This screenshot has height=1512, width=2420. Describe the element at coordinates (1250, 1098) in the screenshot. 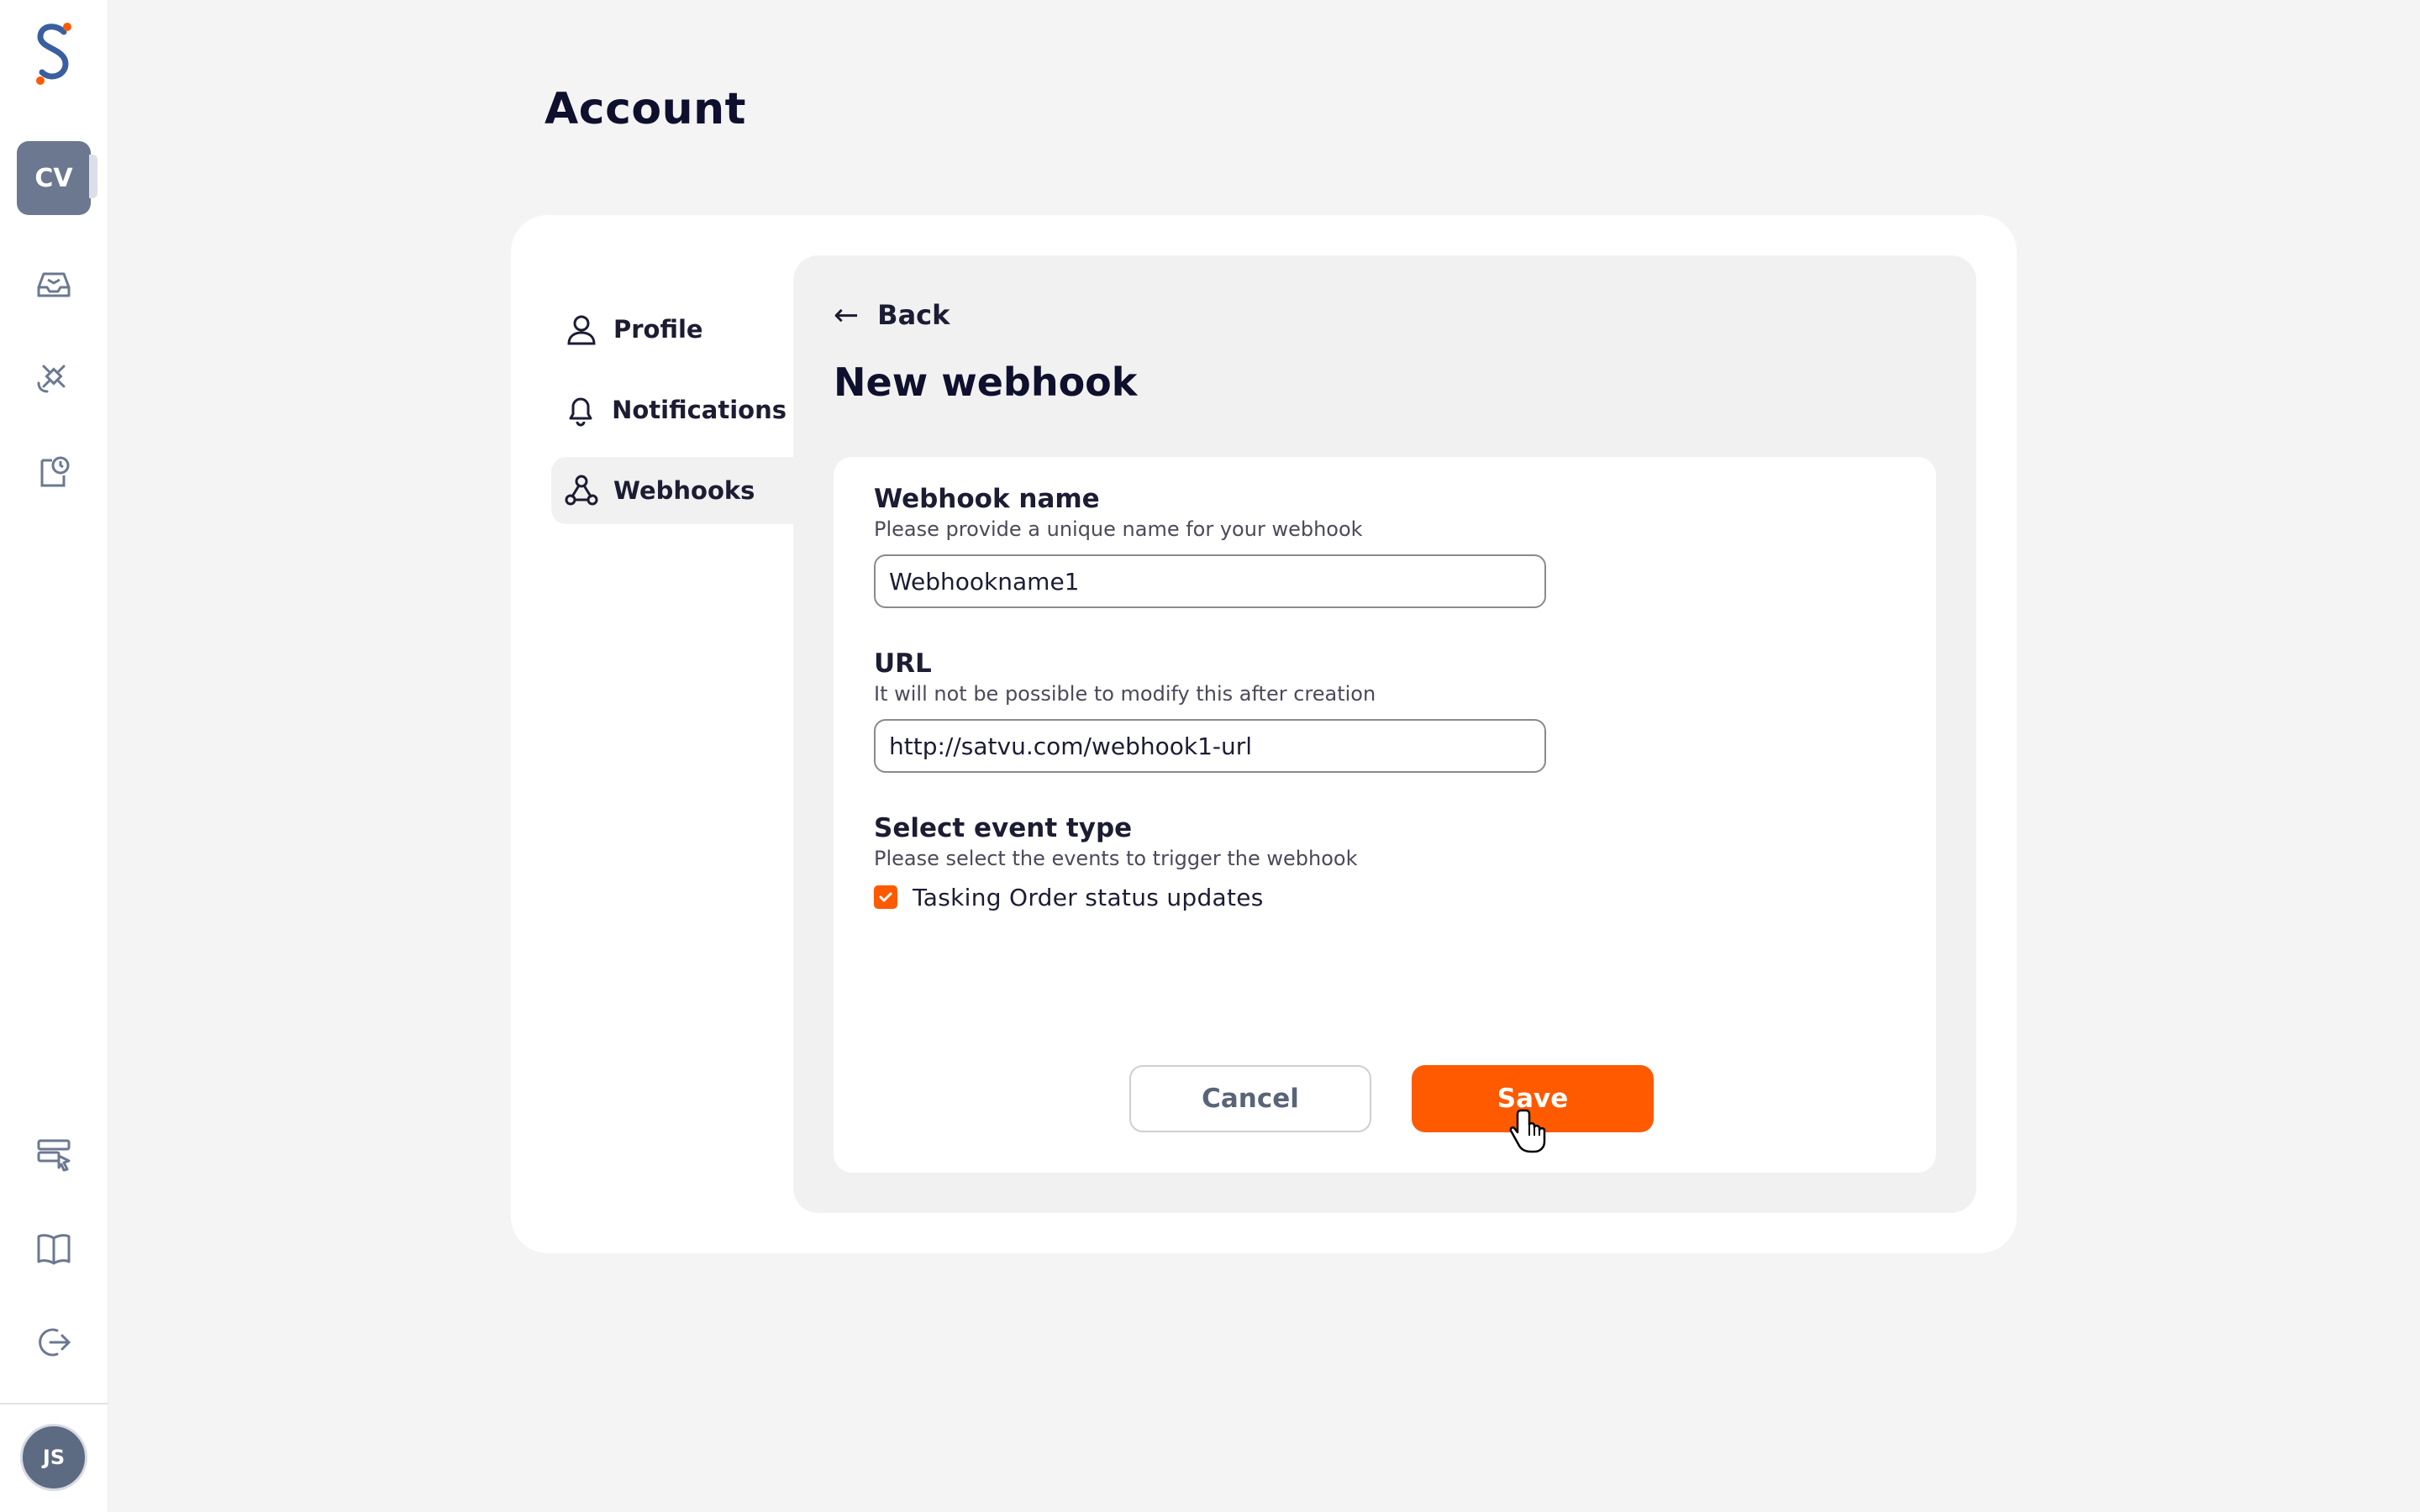

I see `cancel-button: Cancel` at that location.